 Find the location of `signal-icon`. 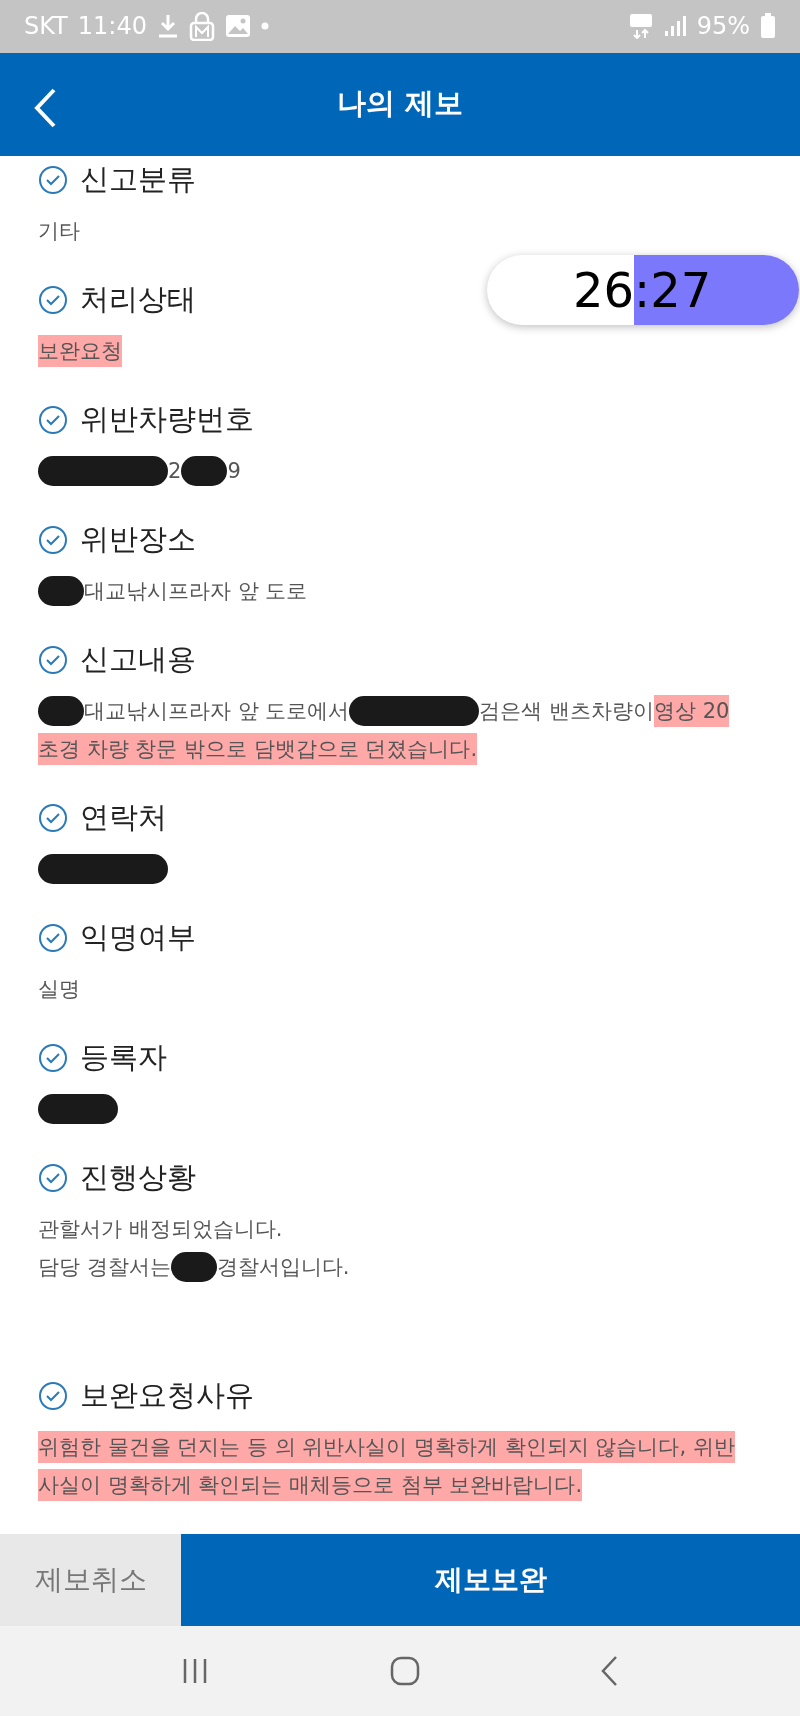

signal-icon is located at coordinates (674, 26).